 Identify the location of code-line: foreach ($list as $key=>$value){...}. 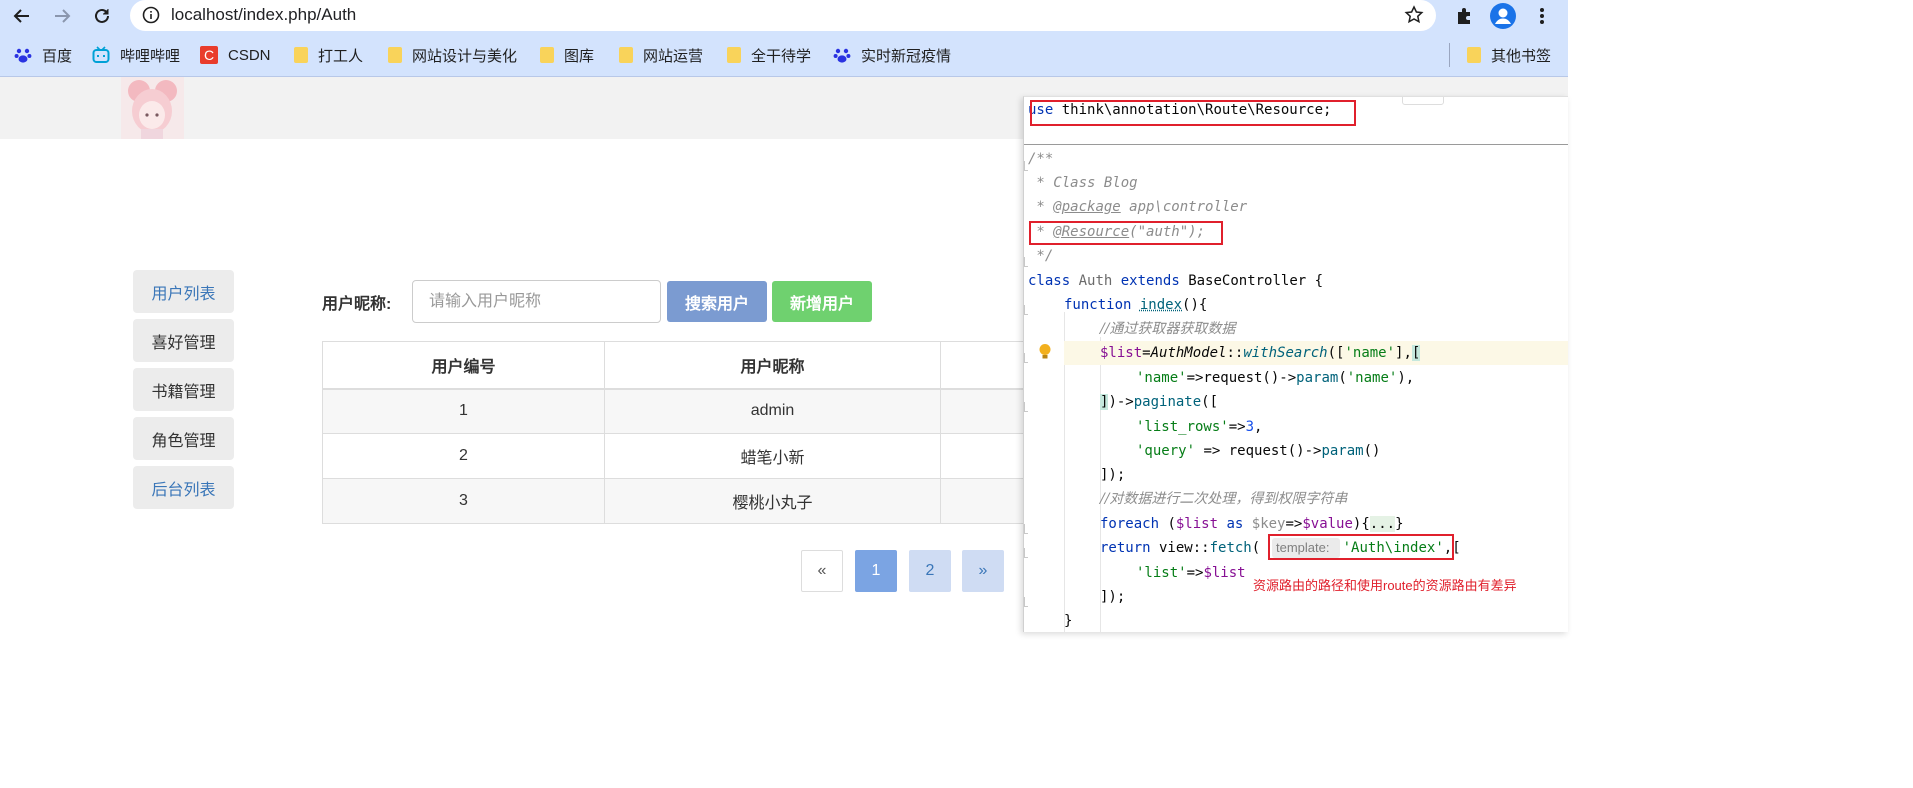
(1252, 524).